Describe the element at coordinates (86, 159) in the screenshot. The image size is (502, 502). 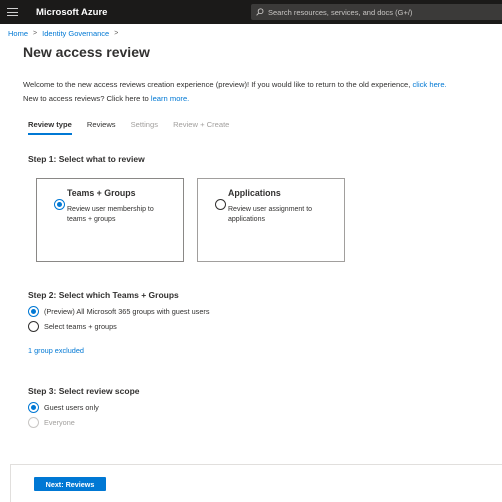
I see `step1-title: Step 1: Select what to review` at that location.